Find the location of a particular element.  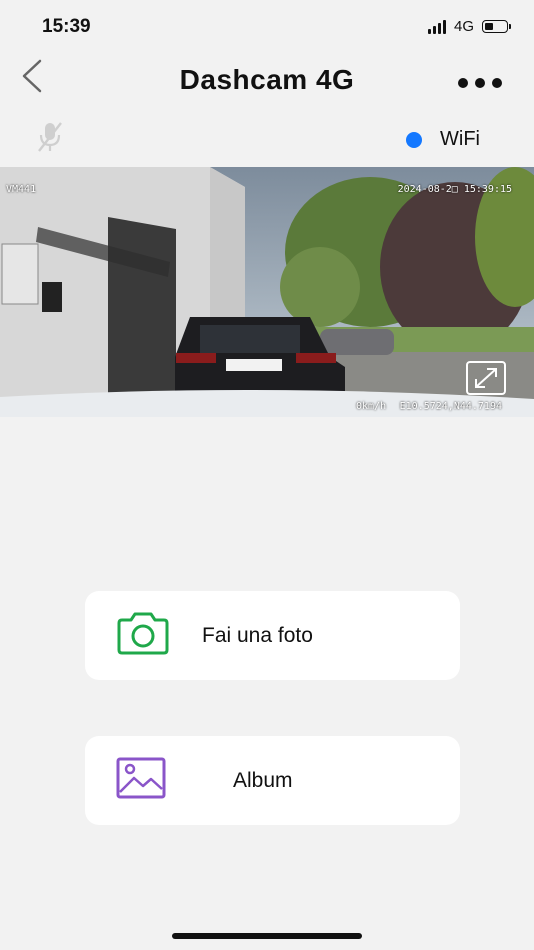

album-label: Album is located at coordinates (263, 780).